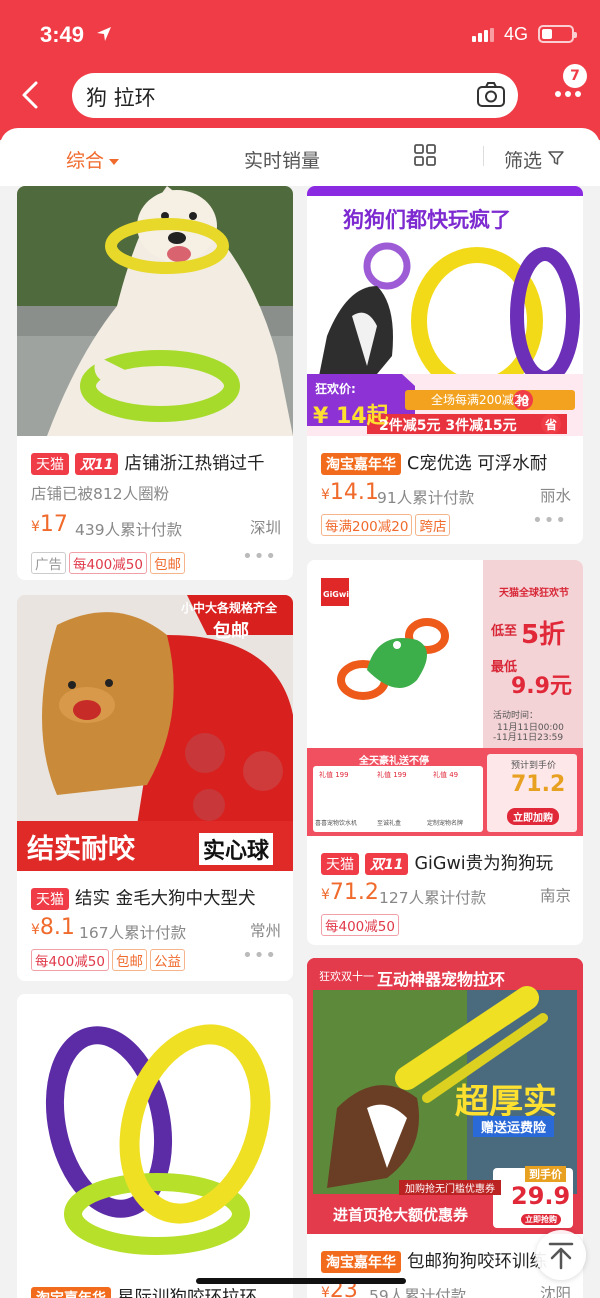 This screenshot has height=1298, width=600. What do you see at coordinates (480, 400) in the screenshot?
I see `promo-text: 全场每满200减20` at bounding box center [480, 400].